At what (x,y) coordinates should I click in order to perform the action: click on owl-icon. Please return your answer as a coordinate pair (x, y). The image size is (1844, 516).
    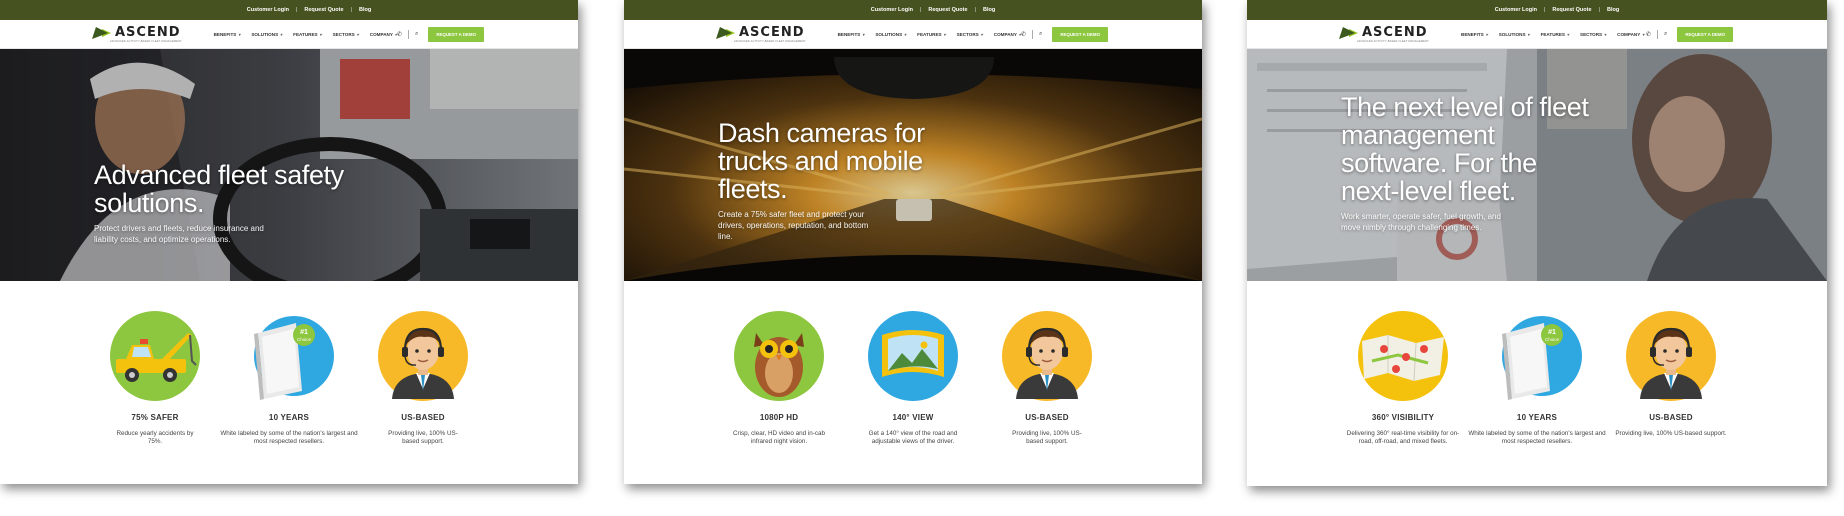
    Looking at the image, I should click on (779, 356).